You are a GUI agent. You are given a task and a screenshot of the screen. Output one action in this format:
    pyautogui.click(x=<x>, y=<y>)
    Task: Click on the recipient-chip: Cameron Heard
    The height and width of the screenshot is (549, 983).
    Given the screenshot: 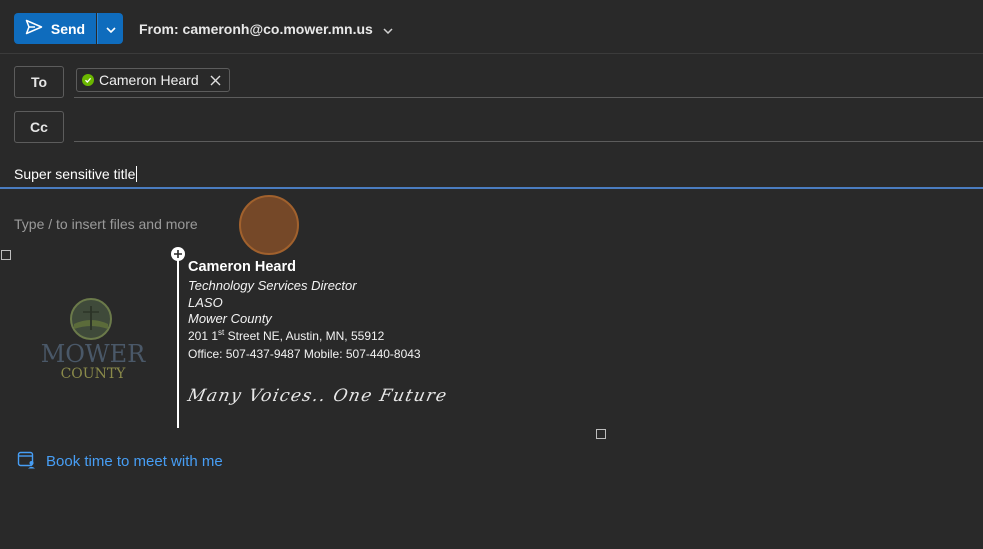 What is the action you would take?
    pyautogui.click(x=153, y=80)
    